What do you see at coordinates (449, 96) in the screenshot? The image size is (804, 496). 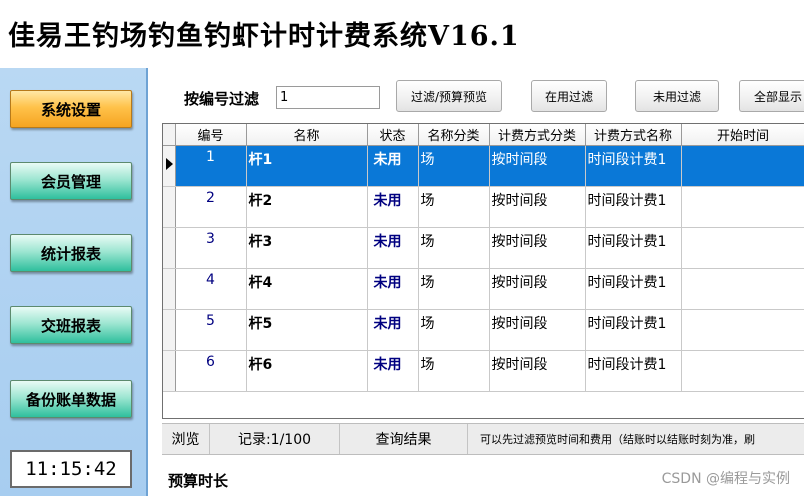 I see `filter-preview-button: 过滤/预算预览` at bounding box center [449, 96].